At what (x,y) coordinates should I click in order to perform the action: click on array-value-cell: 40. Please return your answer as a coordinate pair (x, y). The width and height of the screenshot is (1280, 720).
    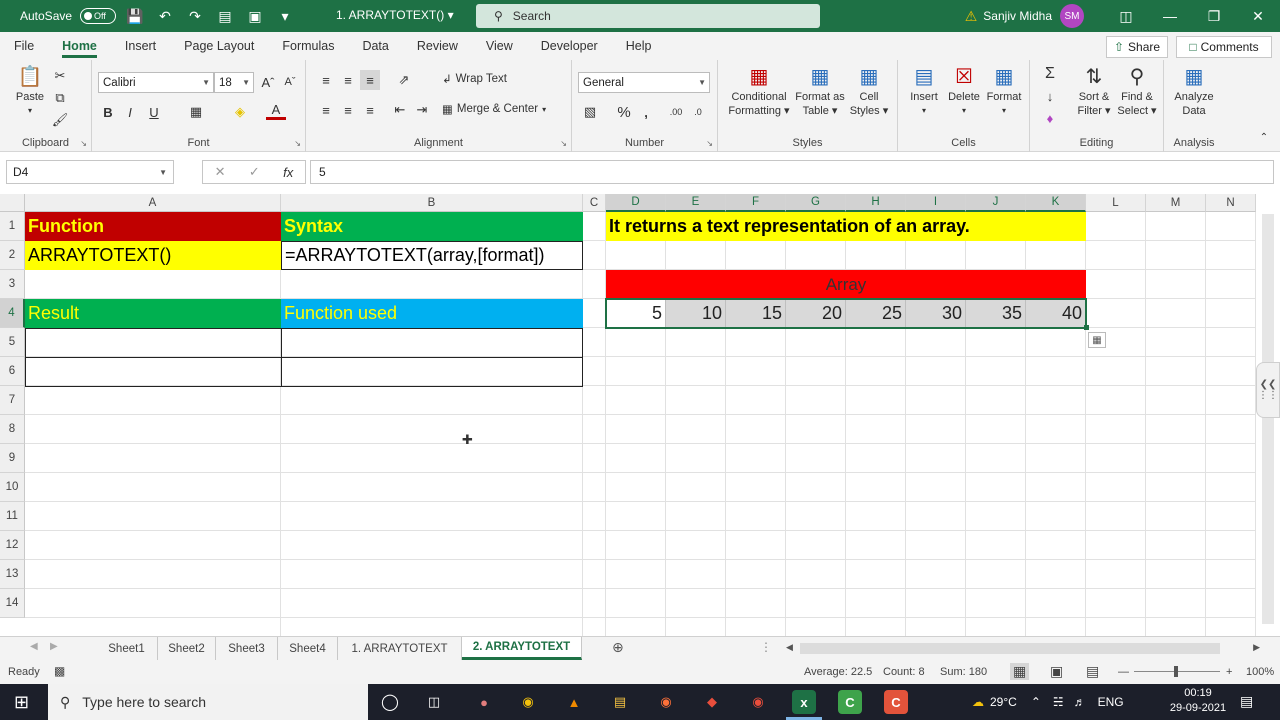
    Looking at the image, I should click on (1056, 313).